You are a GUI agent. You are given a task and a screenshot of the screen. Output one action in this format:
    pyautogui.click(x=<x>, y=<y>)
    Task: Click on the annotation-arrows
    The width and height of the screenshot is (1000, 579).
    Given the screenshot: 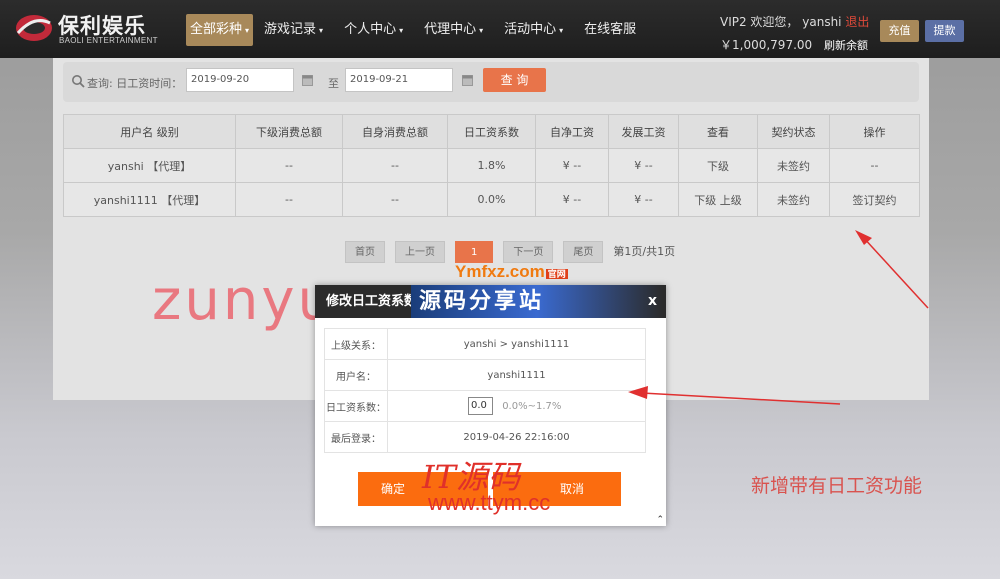 What is the action you would take?
    pyautogui.click(x=778, y=317)
    